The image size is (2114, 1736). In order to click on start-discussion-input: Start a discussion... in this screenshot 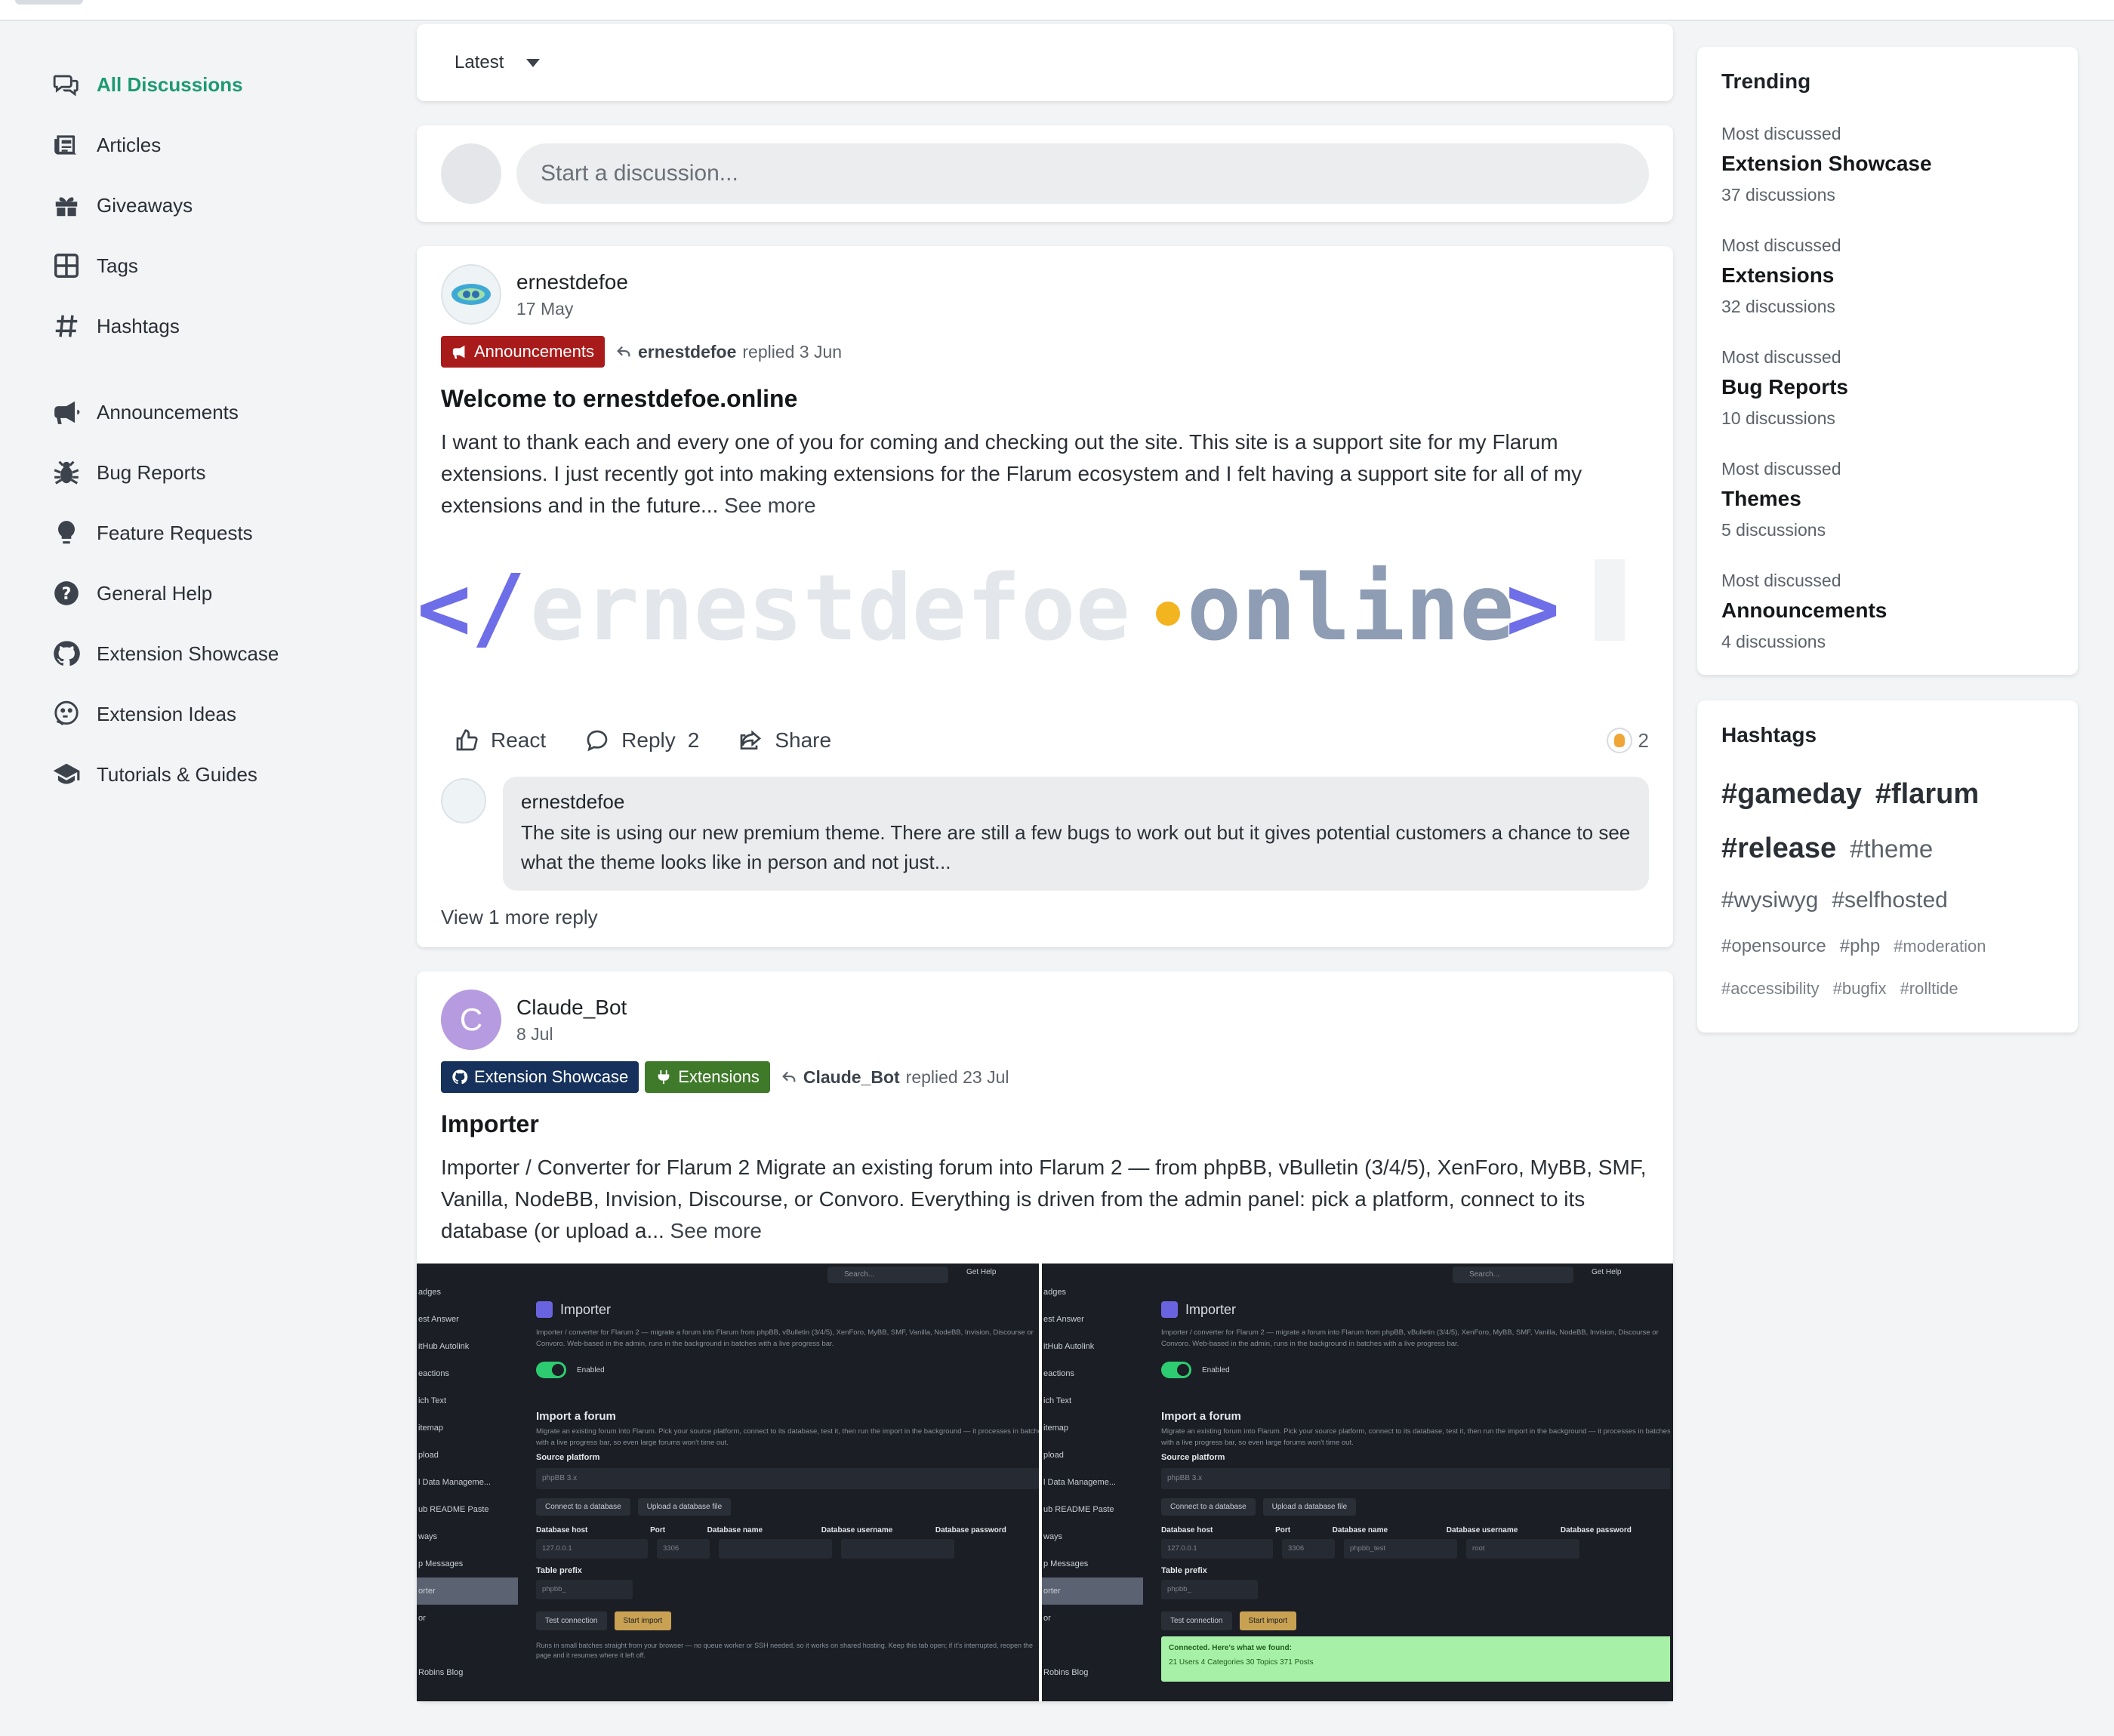, I will do `click(1082, 173)`.